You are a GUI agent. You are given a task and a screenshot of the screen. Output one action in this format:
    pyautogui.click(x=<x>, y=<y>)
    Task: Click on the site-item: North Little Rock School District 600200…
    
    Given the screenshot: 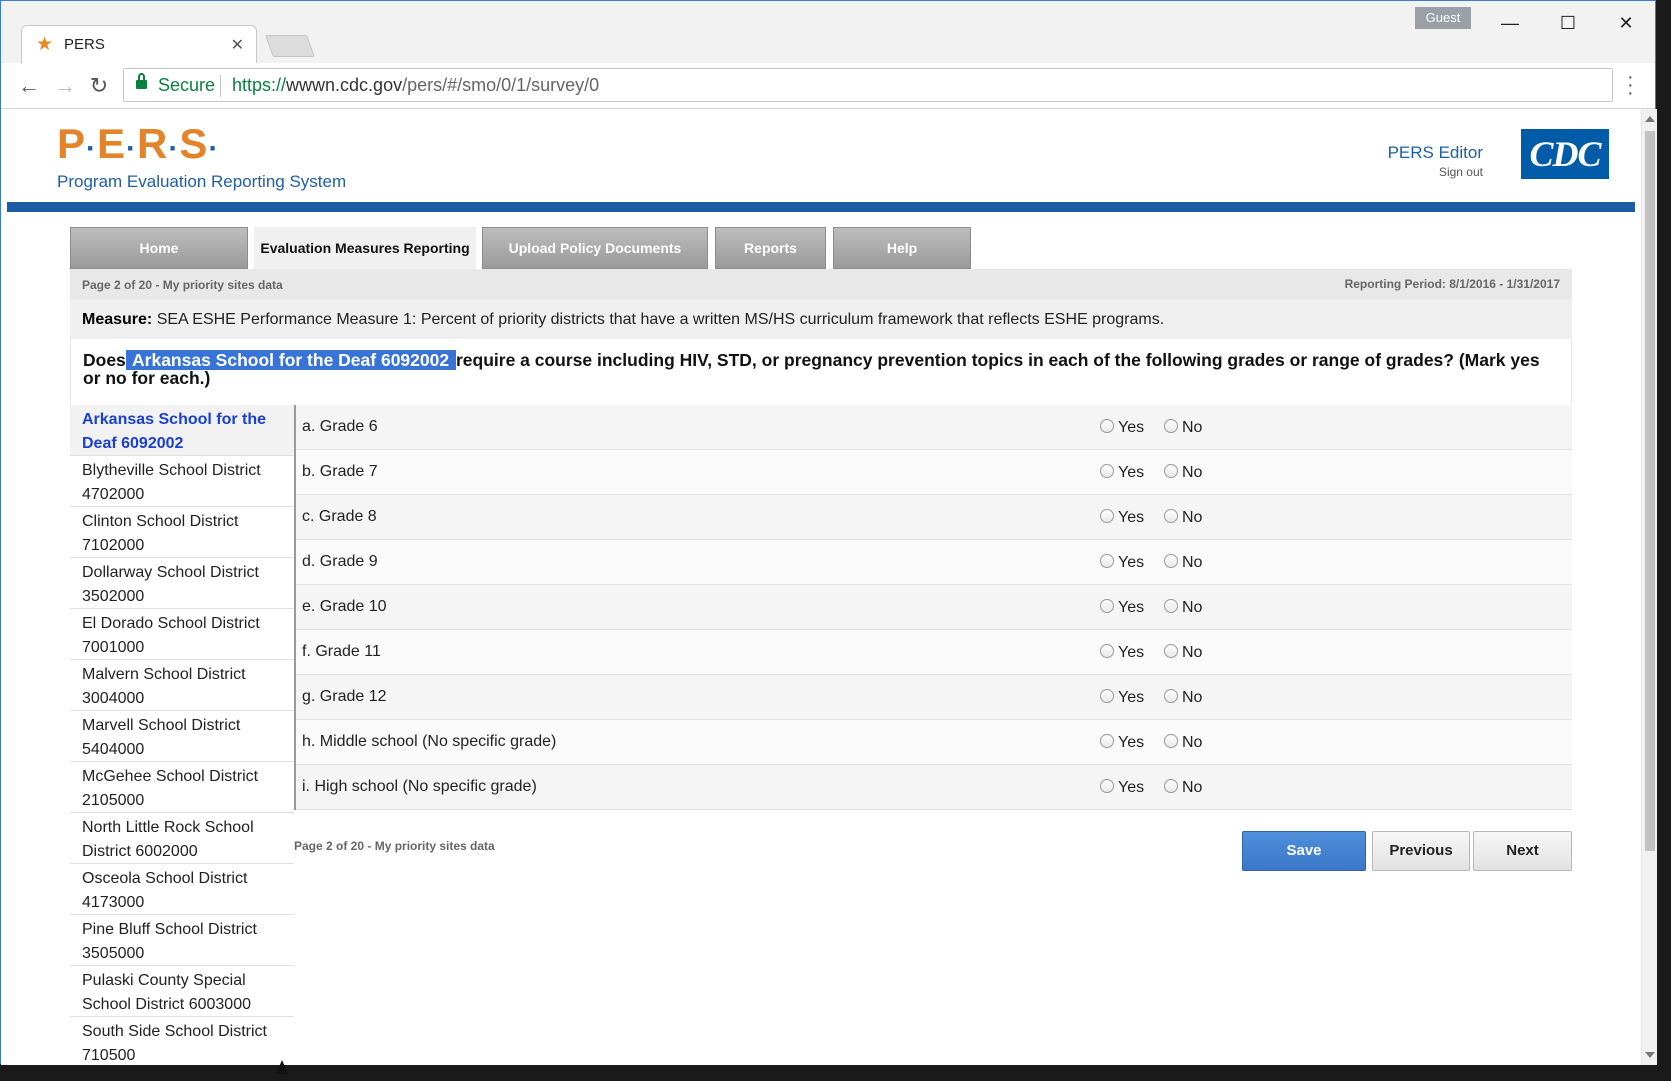 What is the action you would take?
    pyautogui.click(x=182, y=838)
    